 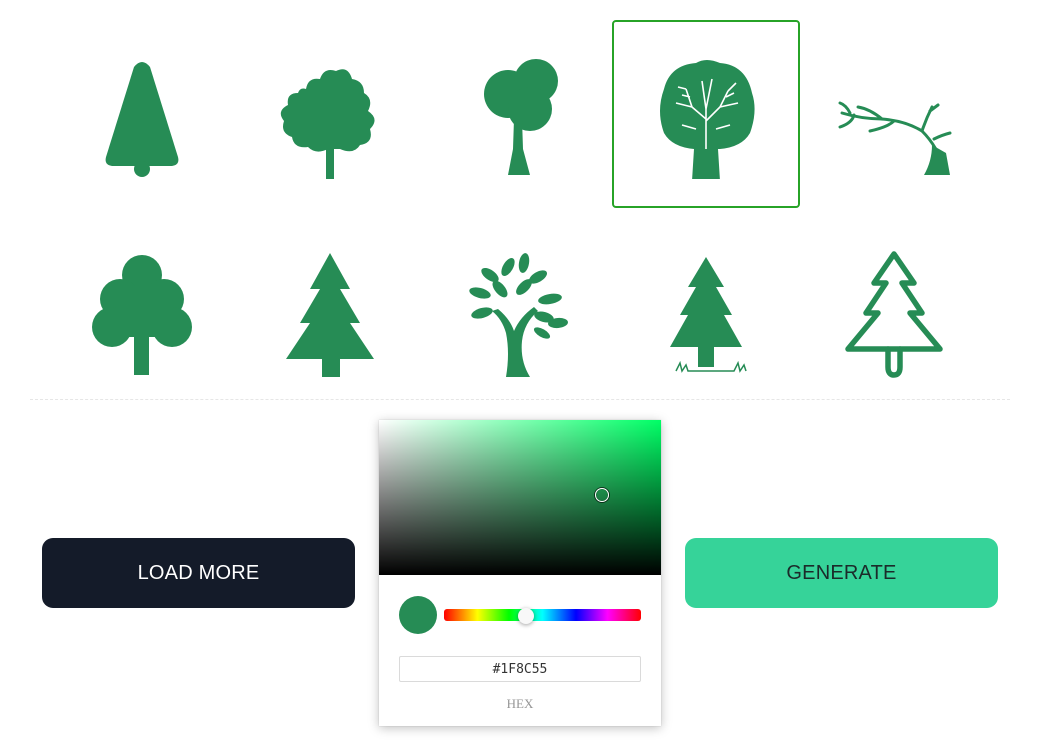 I want to click on pine-tree-icon, so click(x=330, y=315).